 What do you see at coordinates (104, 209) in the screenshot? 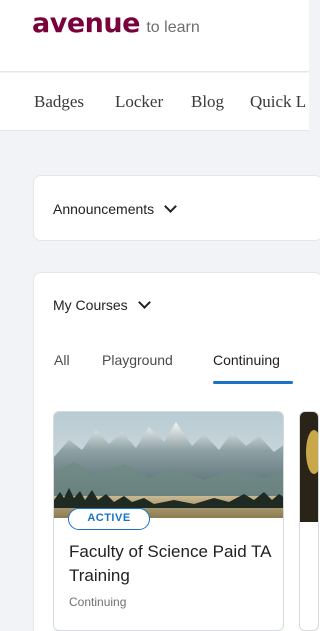
I see `announcements-title: Announcements` at bounding box center [104, 209].